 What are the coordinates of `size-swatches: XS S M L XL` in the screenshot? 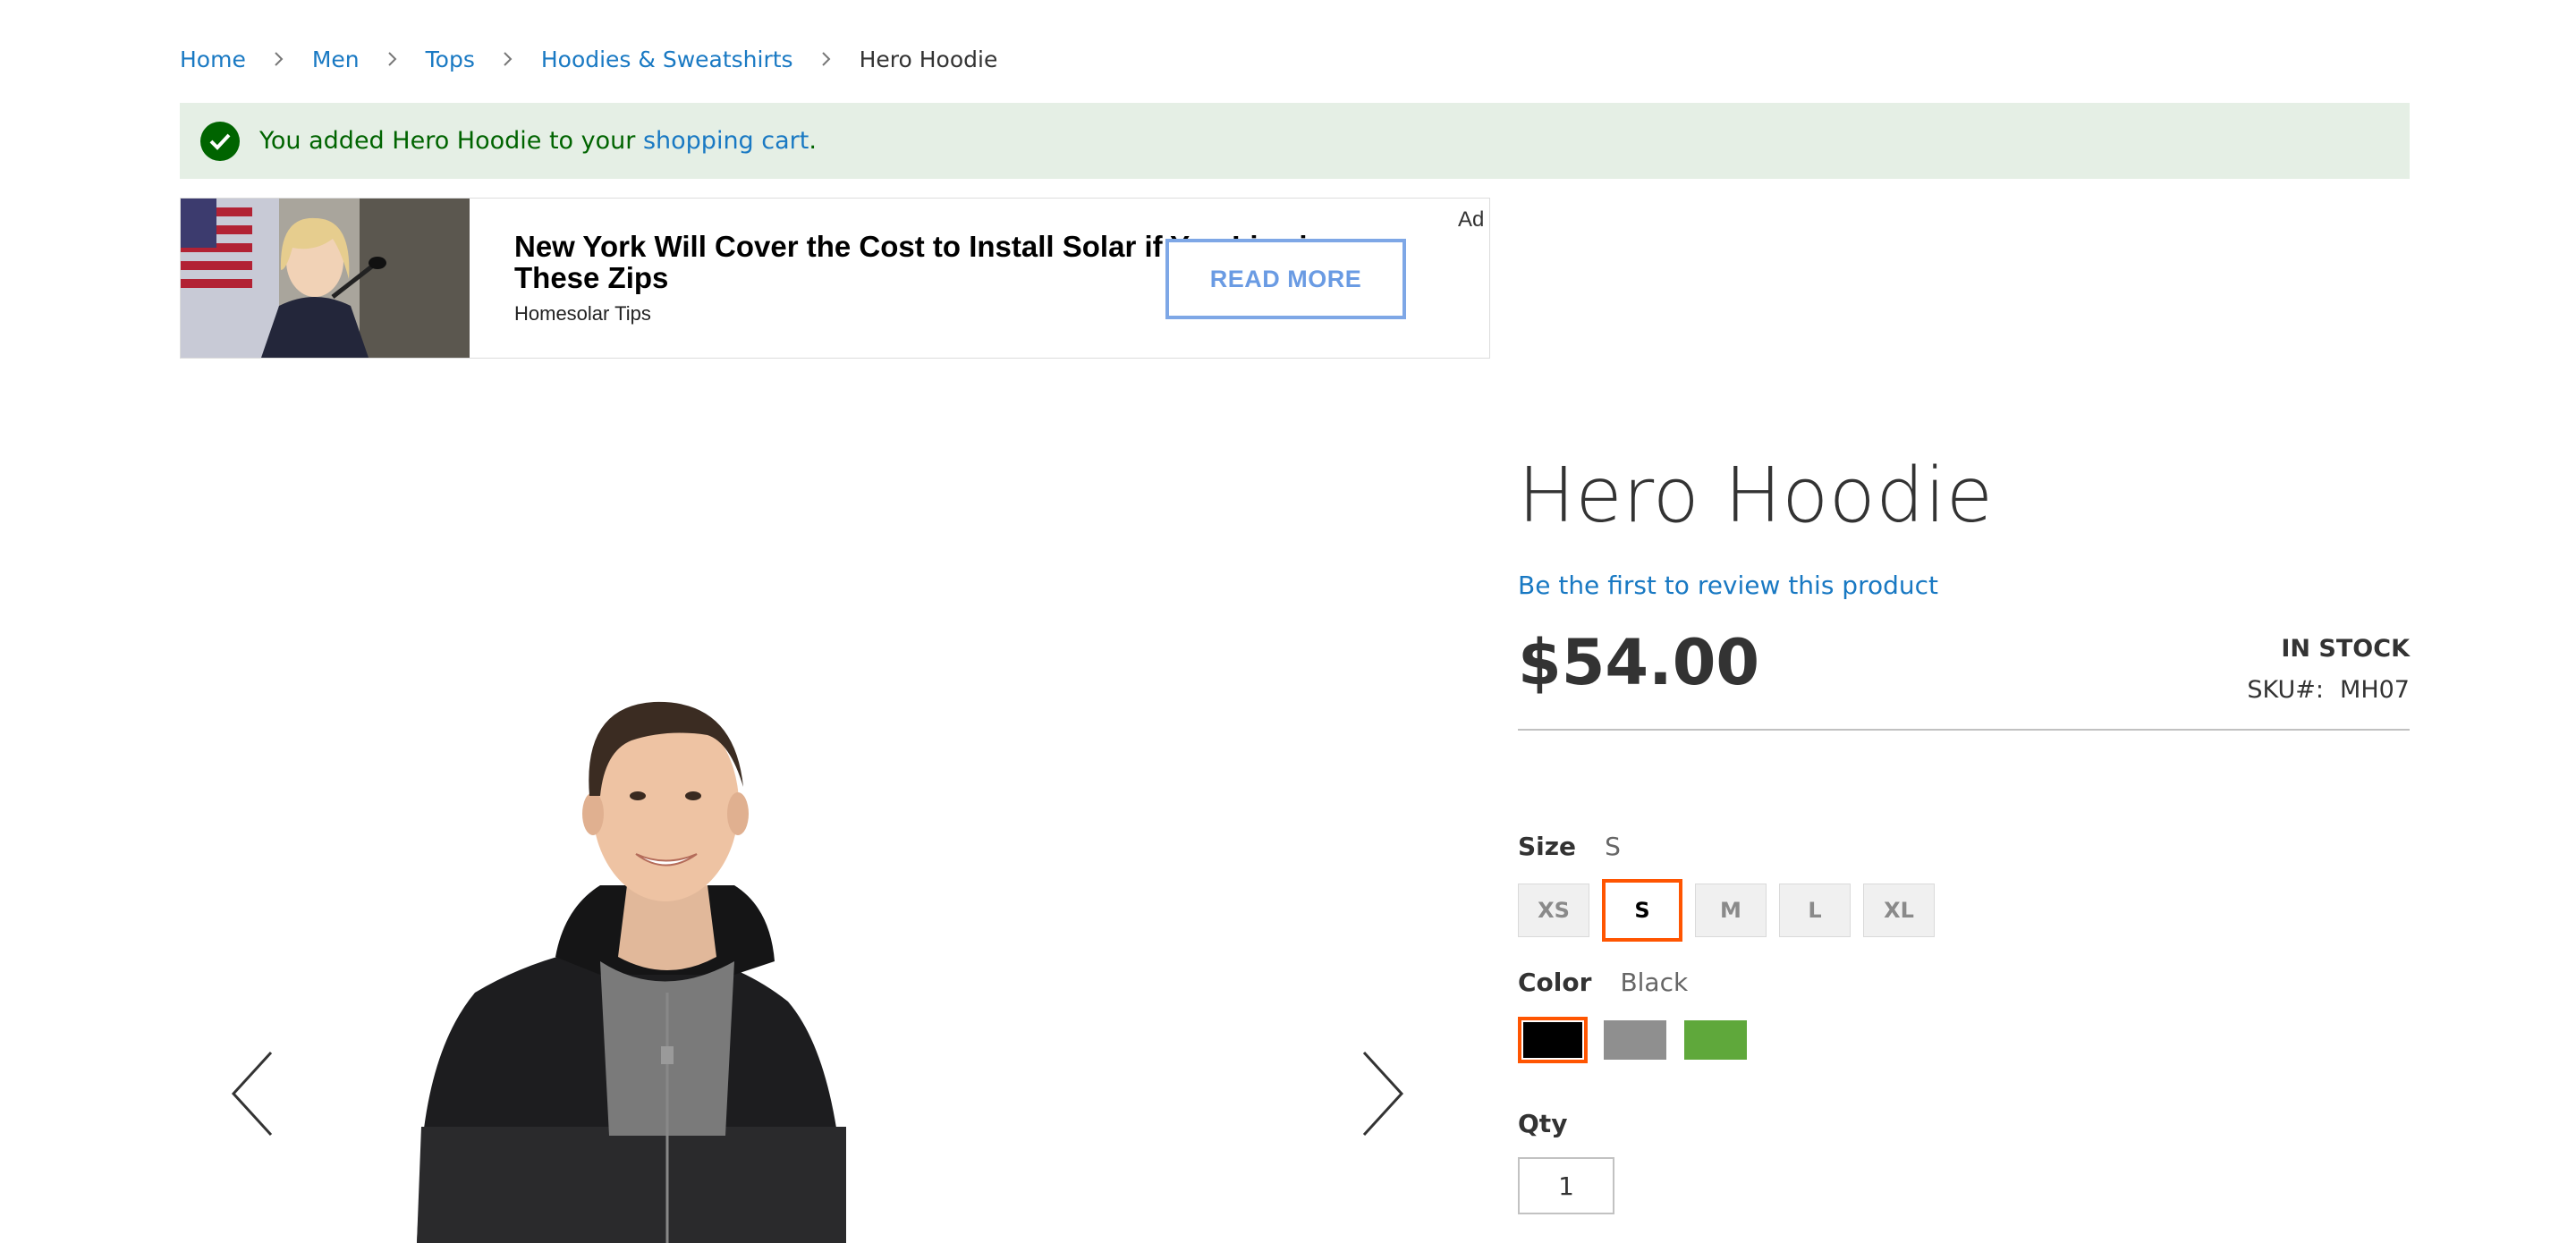 It's located at (1732, 910).